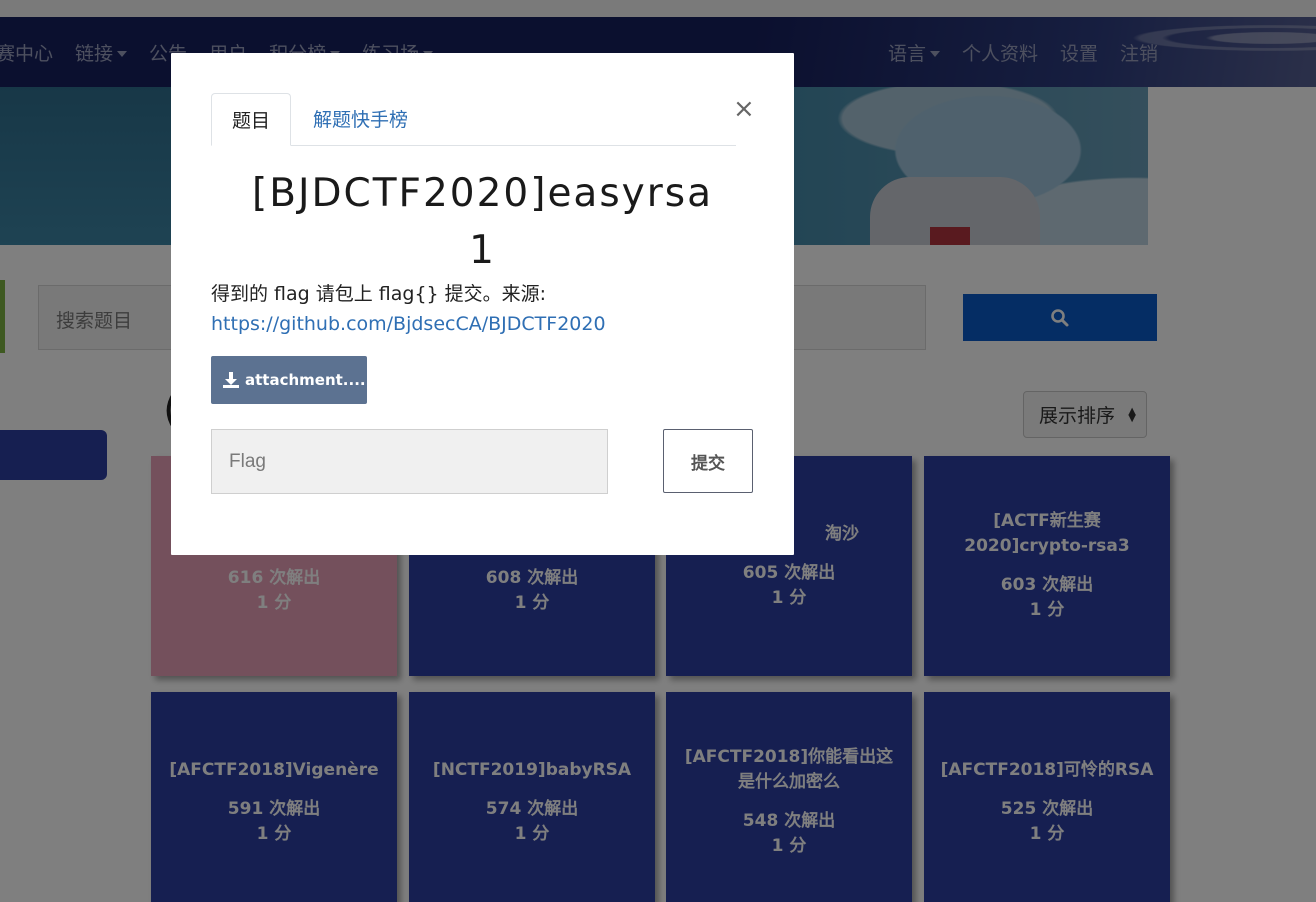 The image size is (1316, 902). I want to click on submit-button: 提交, so click(708, 461).